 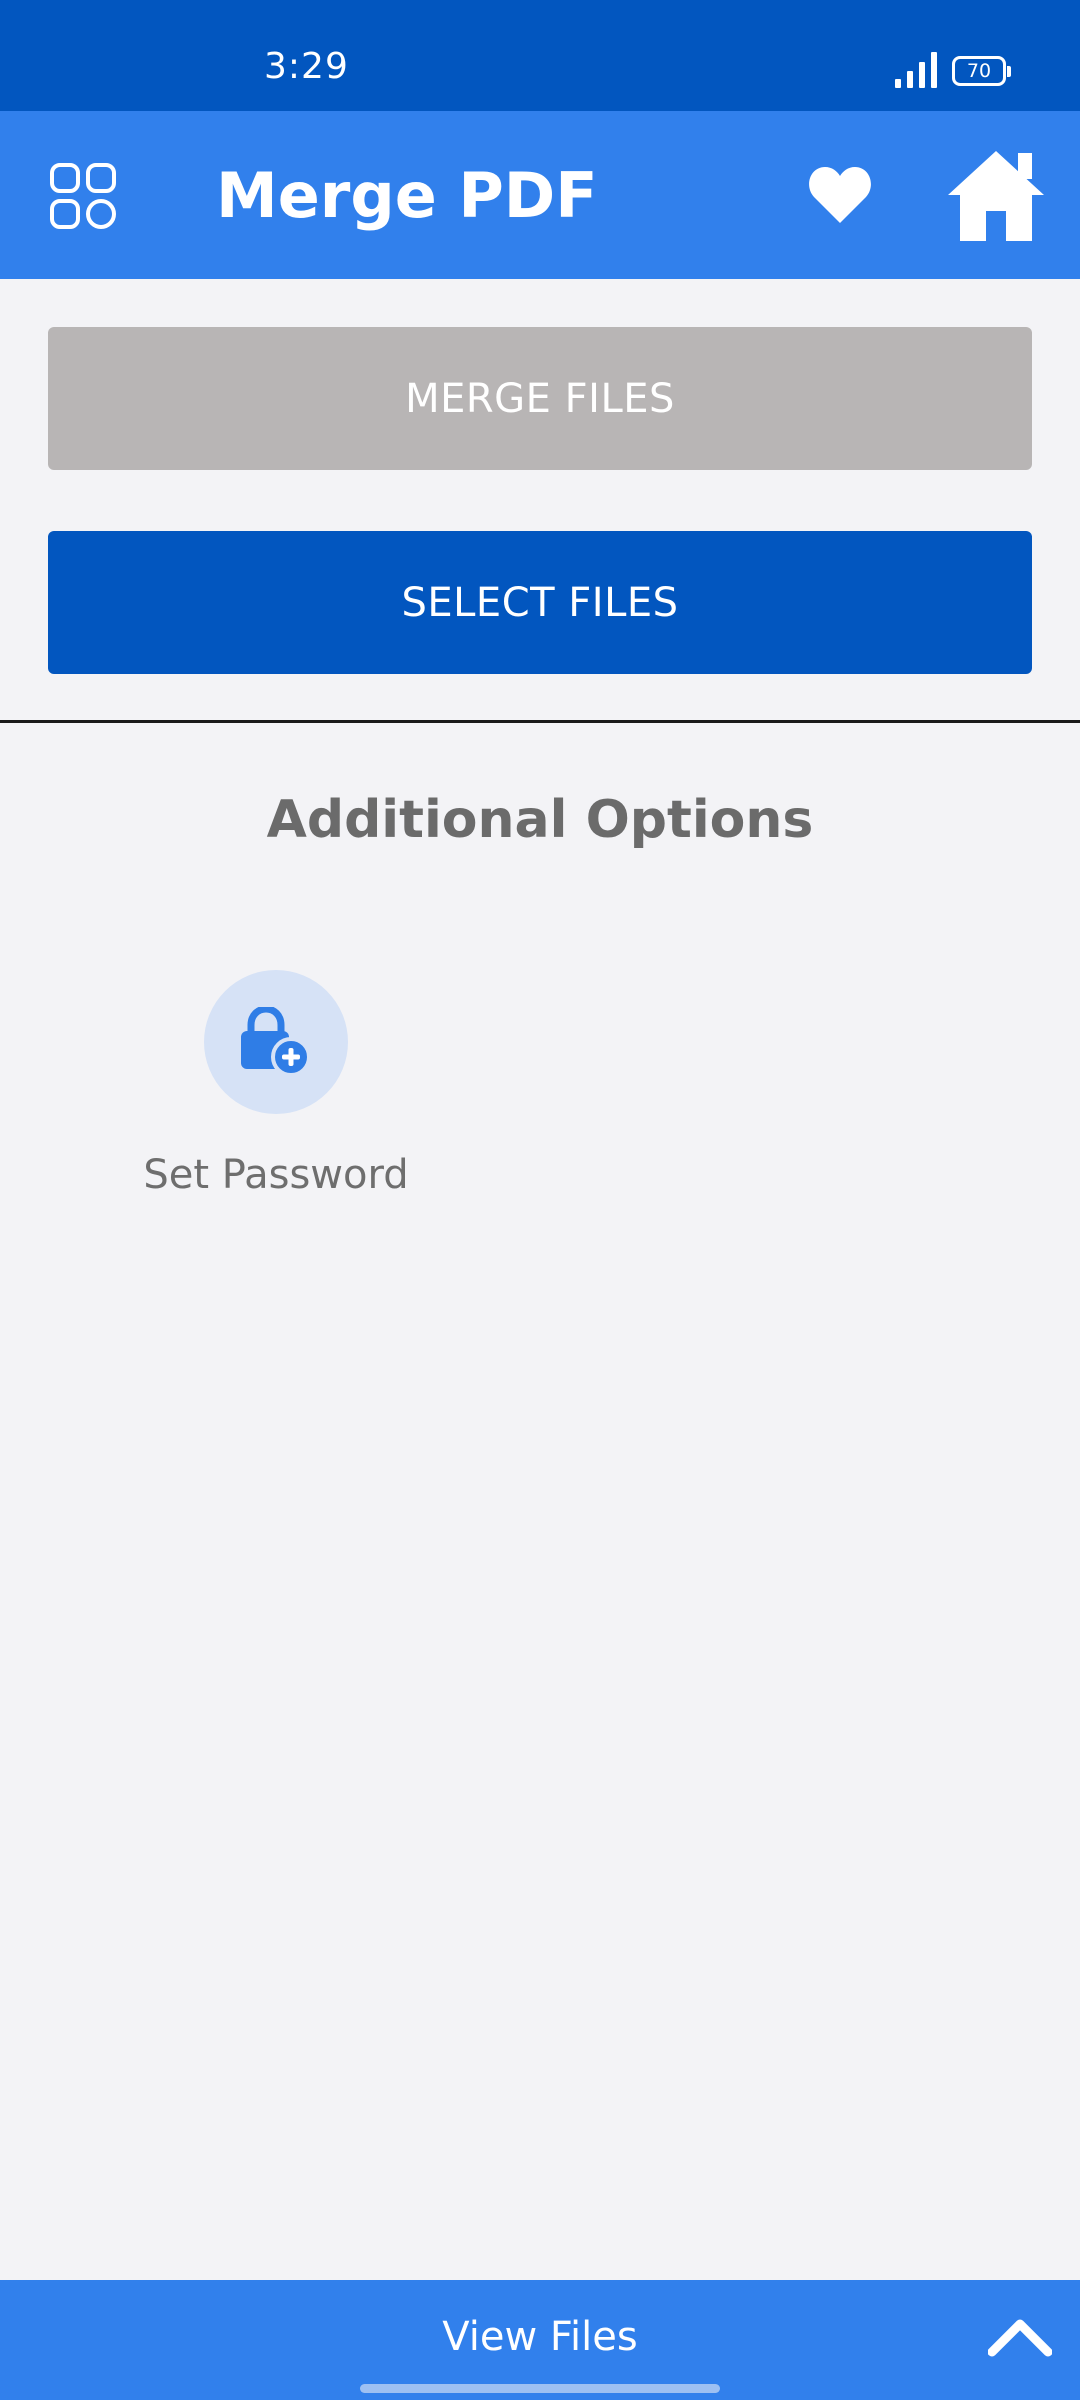 I want to click on status-bar: 3:29 70, so click(x=540, y=55).